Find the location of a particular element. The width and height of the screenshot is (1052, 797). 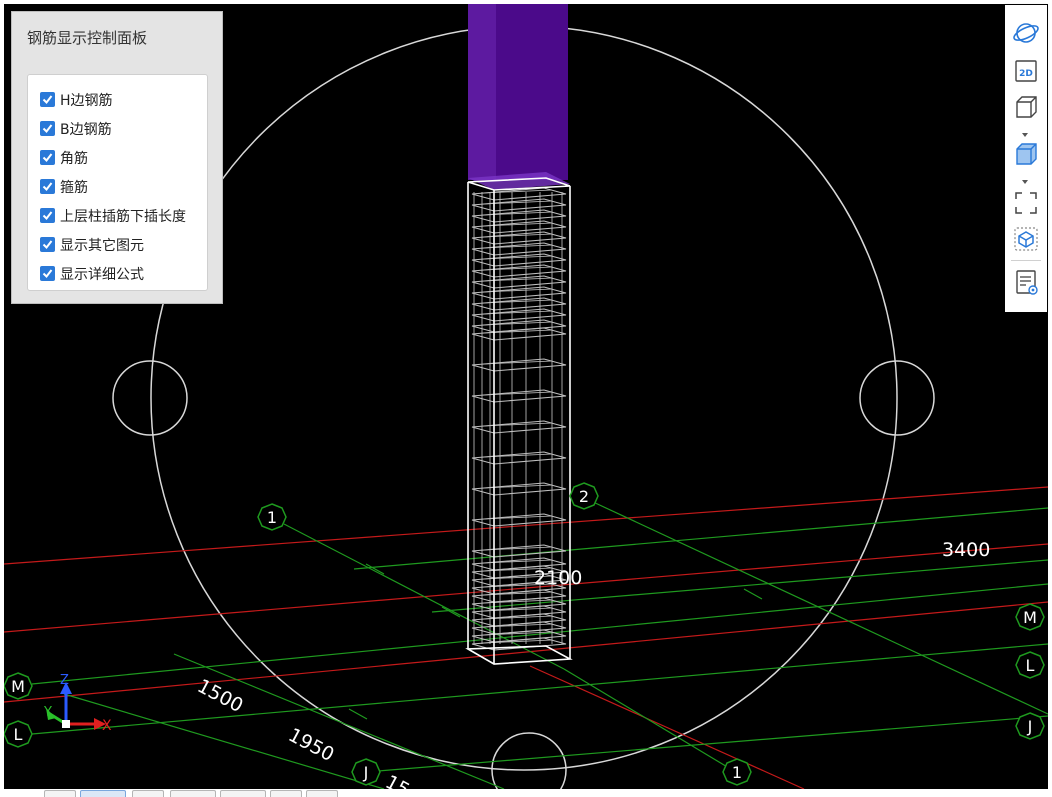

option-label: H边钢筋 is located at coordinates (86, 100).